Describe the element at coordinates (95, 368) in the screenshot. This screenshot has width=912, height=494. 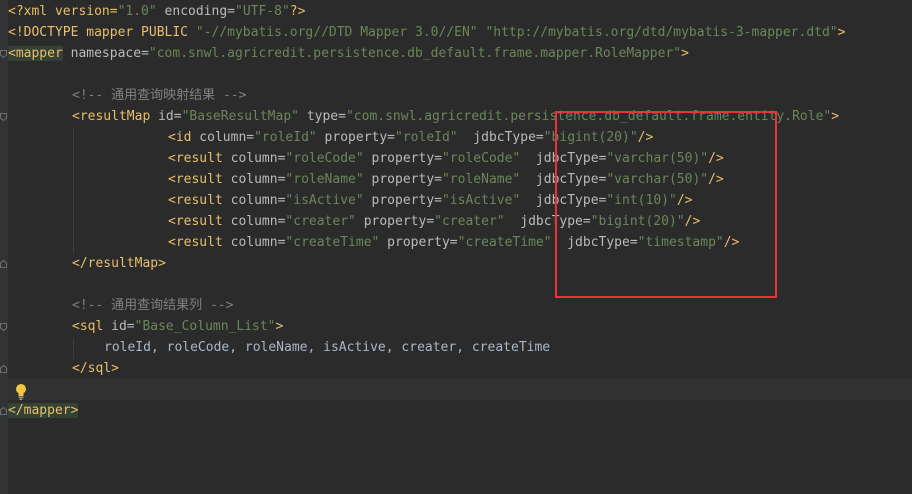
I see `sql-close-tag: </sql>` at that location.